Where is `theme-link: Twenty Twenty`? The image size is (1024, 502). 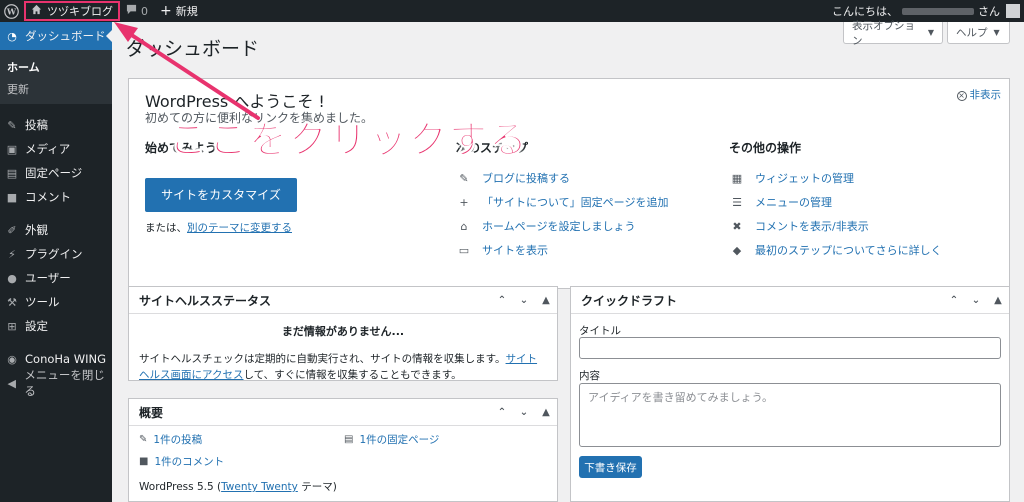
theme-link: Twenty Twenty is located at coordinates (259, 487).